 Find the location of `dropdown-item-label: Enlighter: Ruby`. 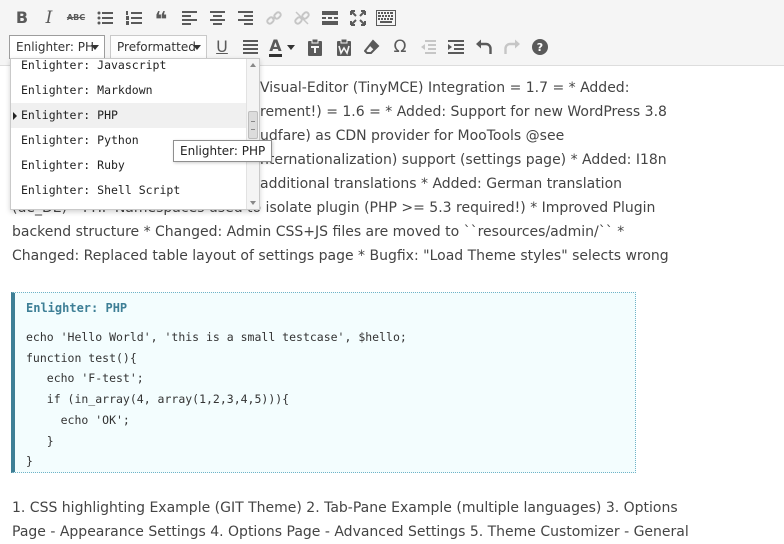

dropdown-item-label: Enlighter: Ruby is located at coordinates (73, 165).